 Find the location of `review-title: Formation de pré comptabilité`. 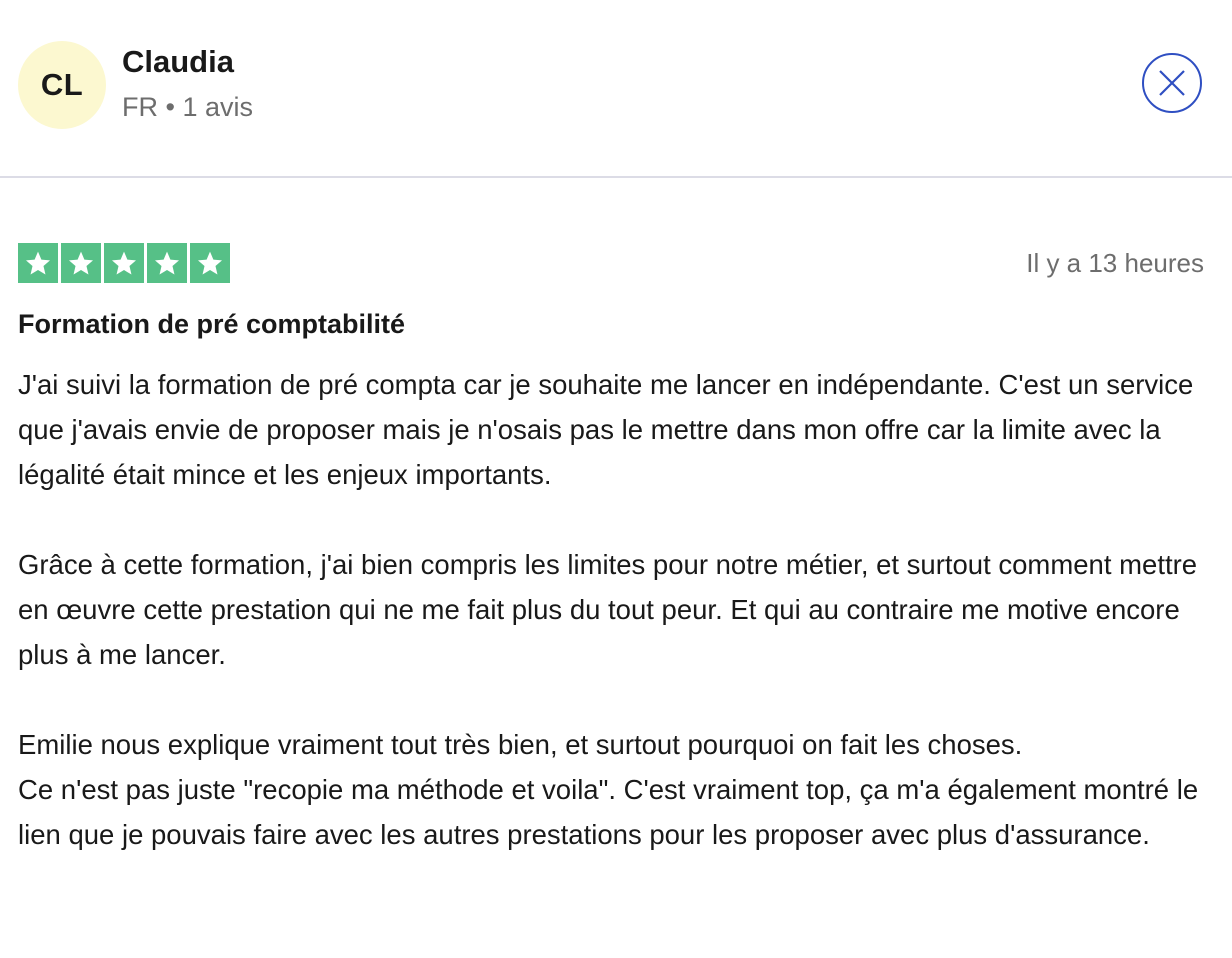

review-title: Formation de pré comptabilité is located at coordinates (212, 324).